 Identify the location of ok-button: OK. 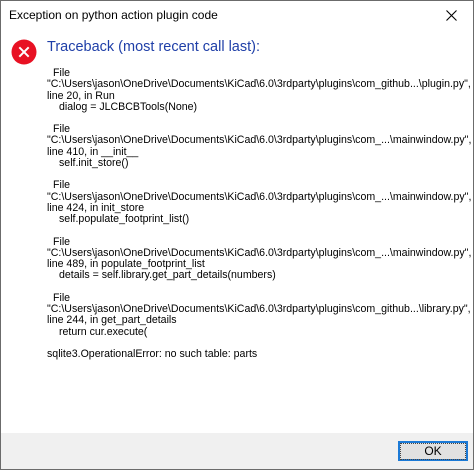
(433, 451).